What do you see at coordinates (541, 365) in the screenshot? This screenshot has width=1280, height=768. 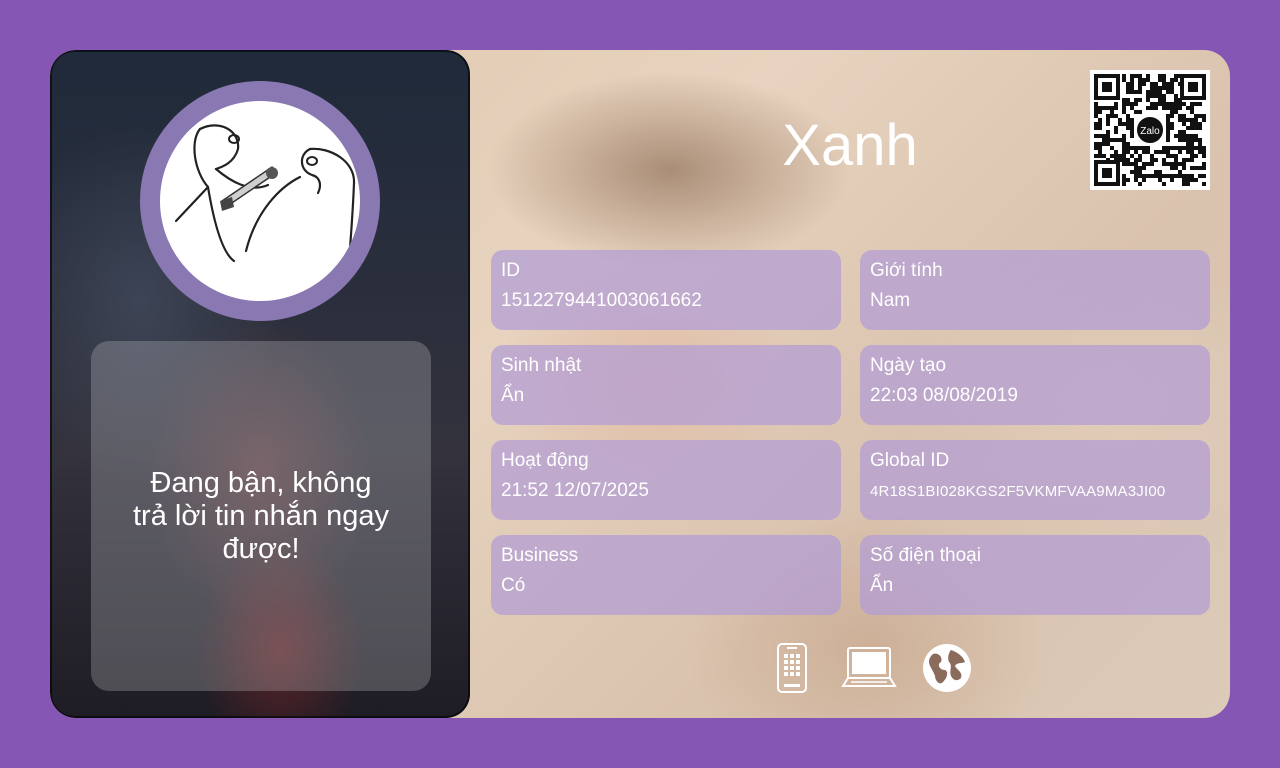 I see `field-label: Sinh nhật` at bounding box center [541, 365].